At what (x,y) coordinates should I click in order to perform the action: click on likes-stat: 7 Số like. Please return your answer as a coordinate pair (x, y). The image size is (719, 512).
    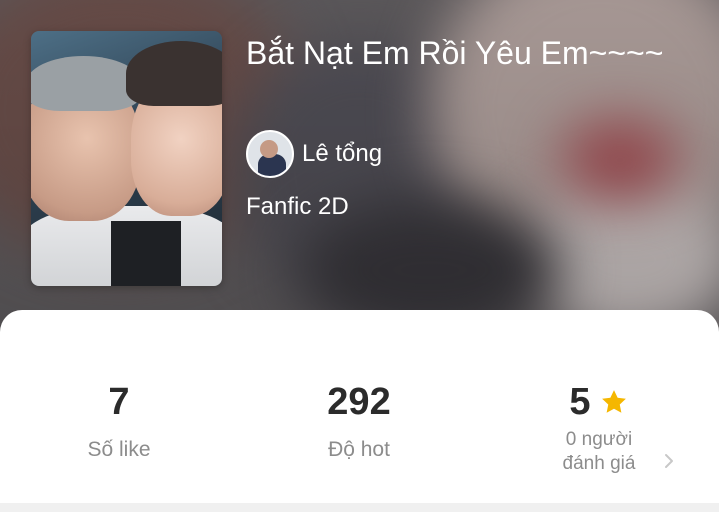
    Looking at the image, I should click on (119, 421).